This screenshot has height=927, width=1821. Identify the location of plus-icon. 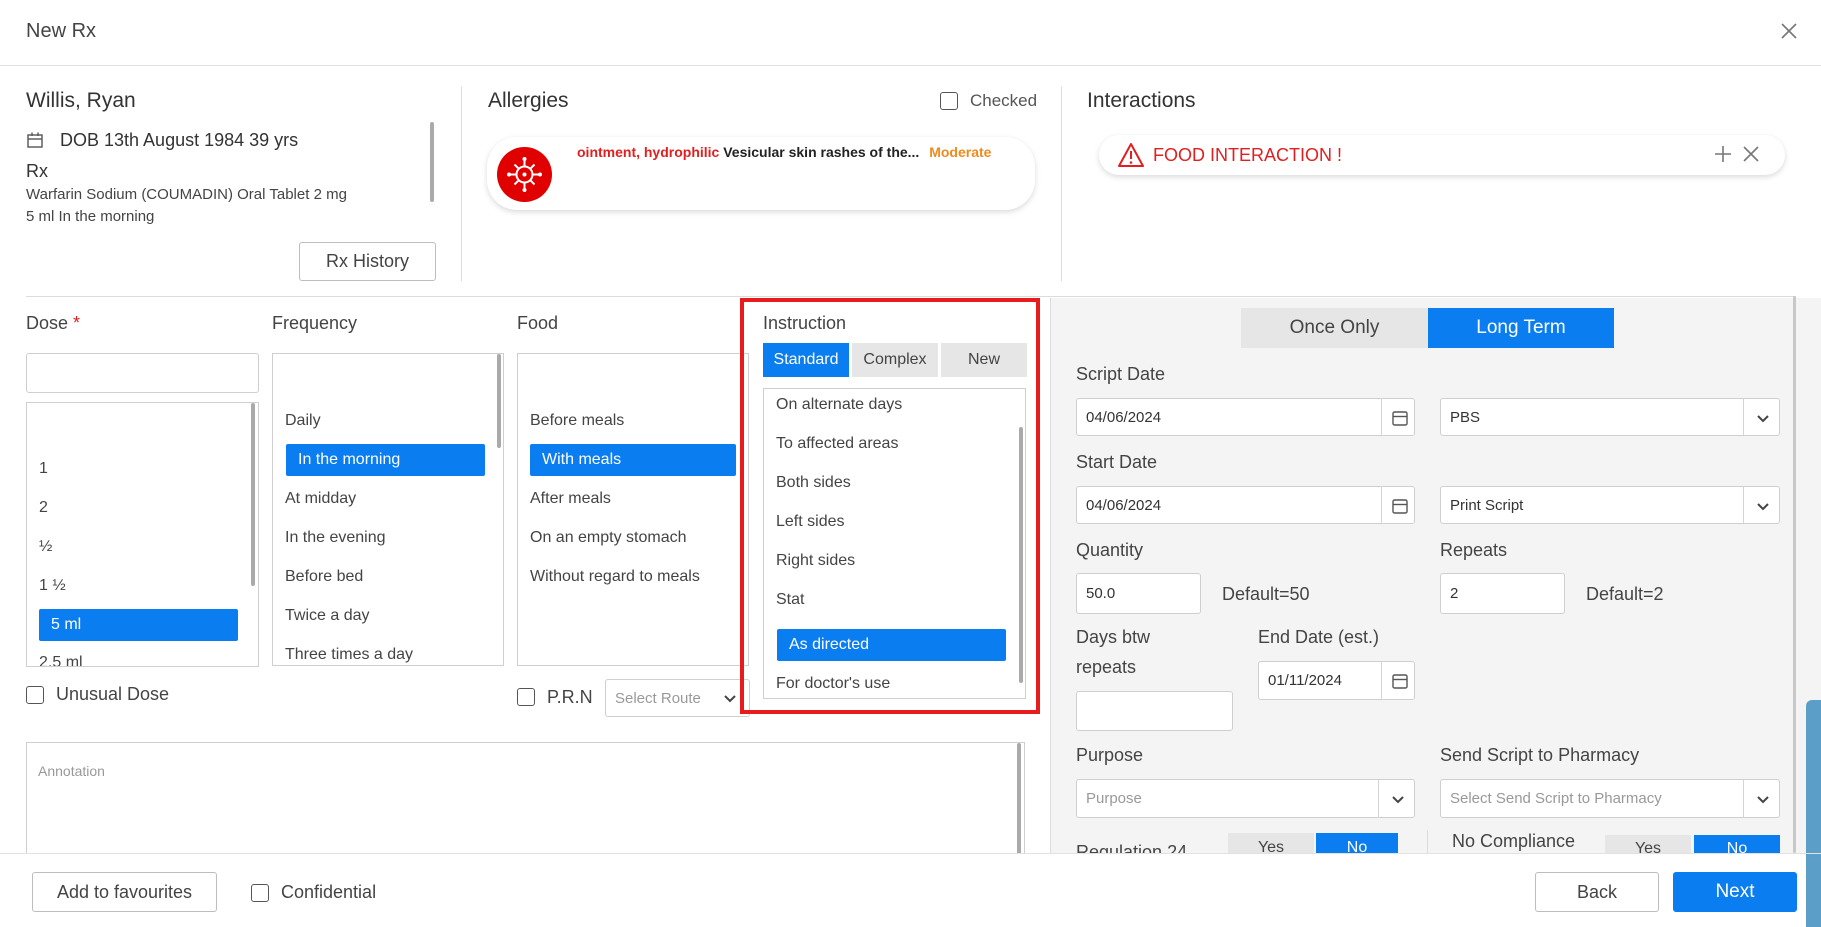
(1723, 154).